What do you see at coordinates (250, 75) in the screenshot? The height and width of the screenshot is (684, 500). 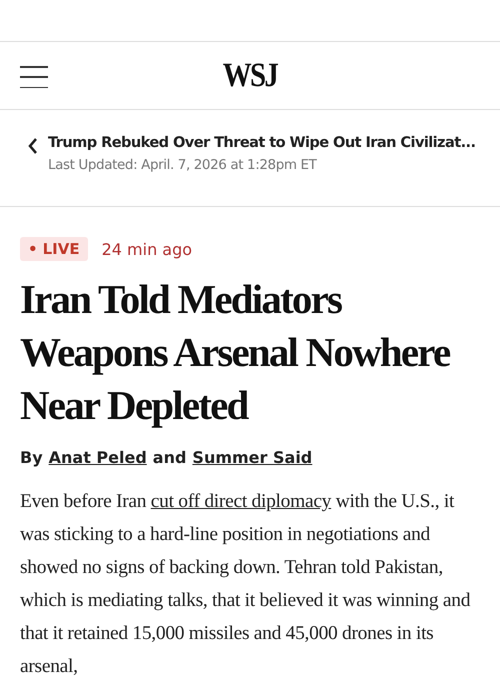 I see `wsj-logo: WSJ` at bounding box center [250, 75].